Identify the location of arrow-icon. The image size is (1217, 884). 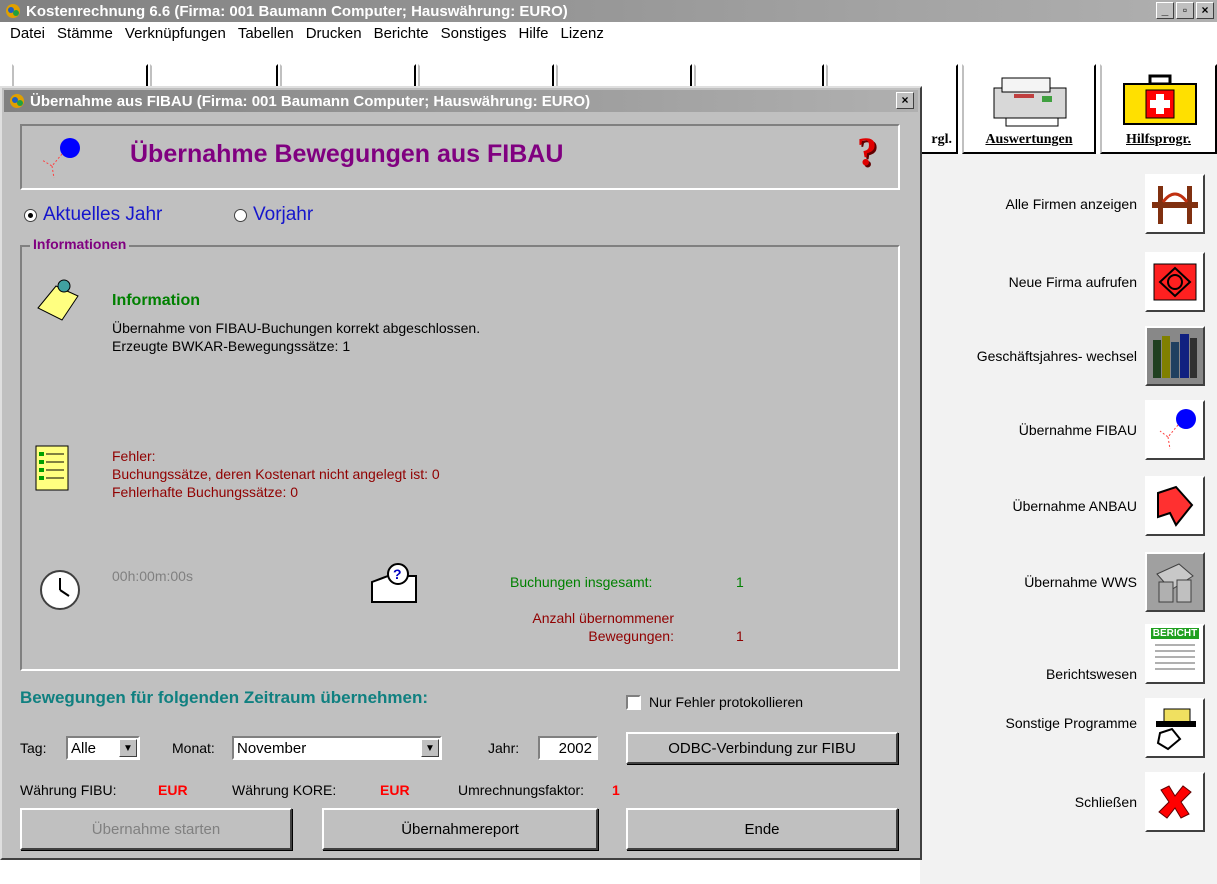
(1175, 506).